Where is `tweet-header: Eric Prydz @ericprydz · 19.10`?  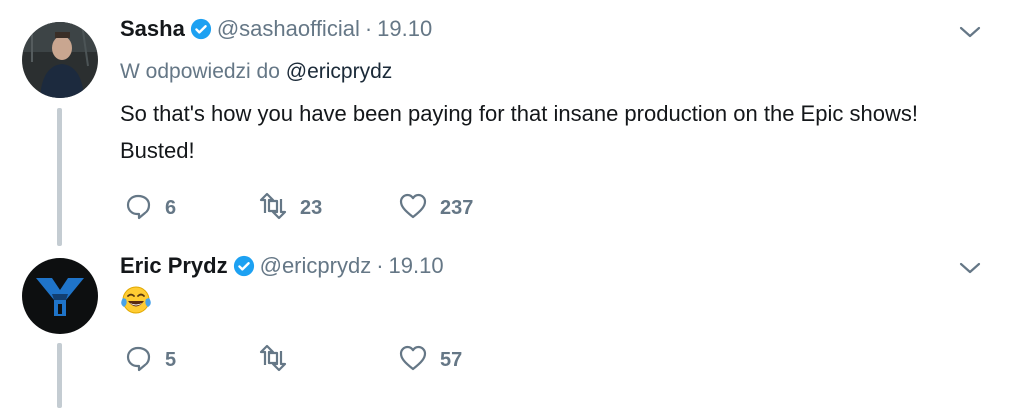
tweet-header: Eric Prydz @ericprydz · 19.10 is located at coordinates (282, 266).